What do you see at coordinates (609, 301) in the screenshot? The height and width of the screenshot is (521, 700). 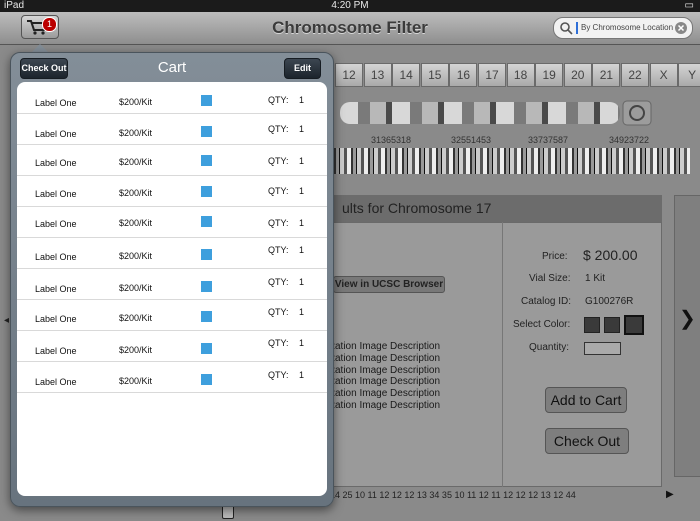 I see `catalog-id-value: G100276R` at bounding box center [609, 301].